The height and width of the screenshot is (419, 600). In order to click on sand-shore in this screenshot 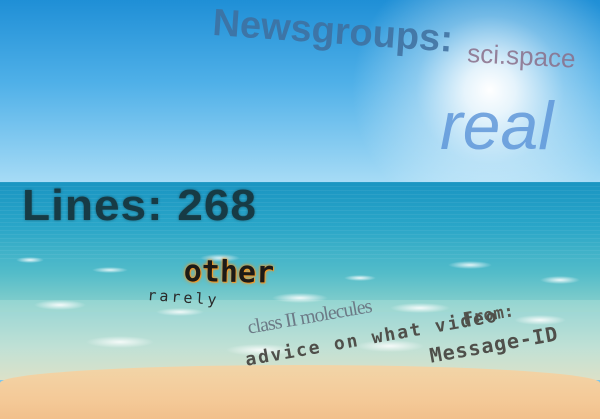, I will do `click(300, 392)`.